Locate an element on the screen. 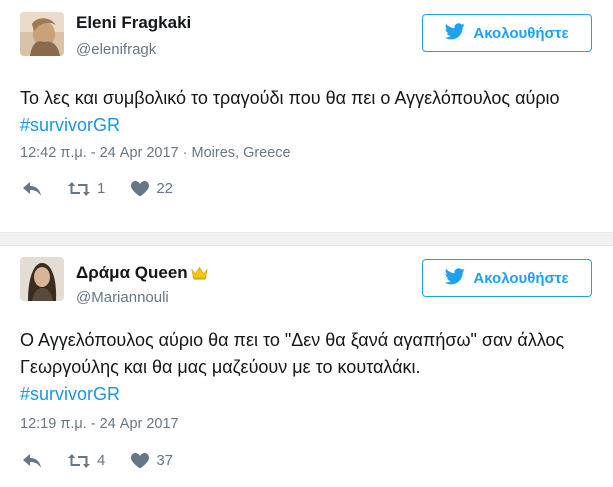 This screenshot has width=613, height=487. crown-icon is located at coordinates (199, 275).